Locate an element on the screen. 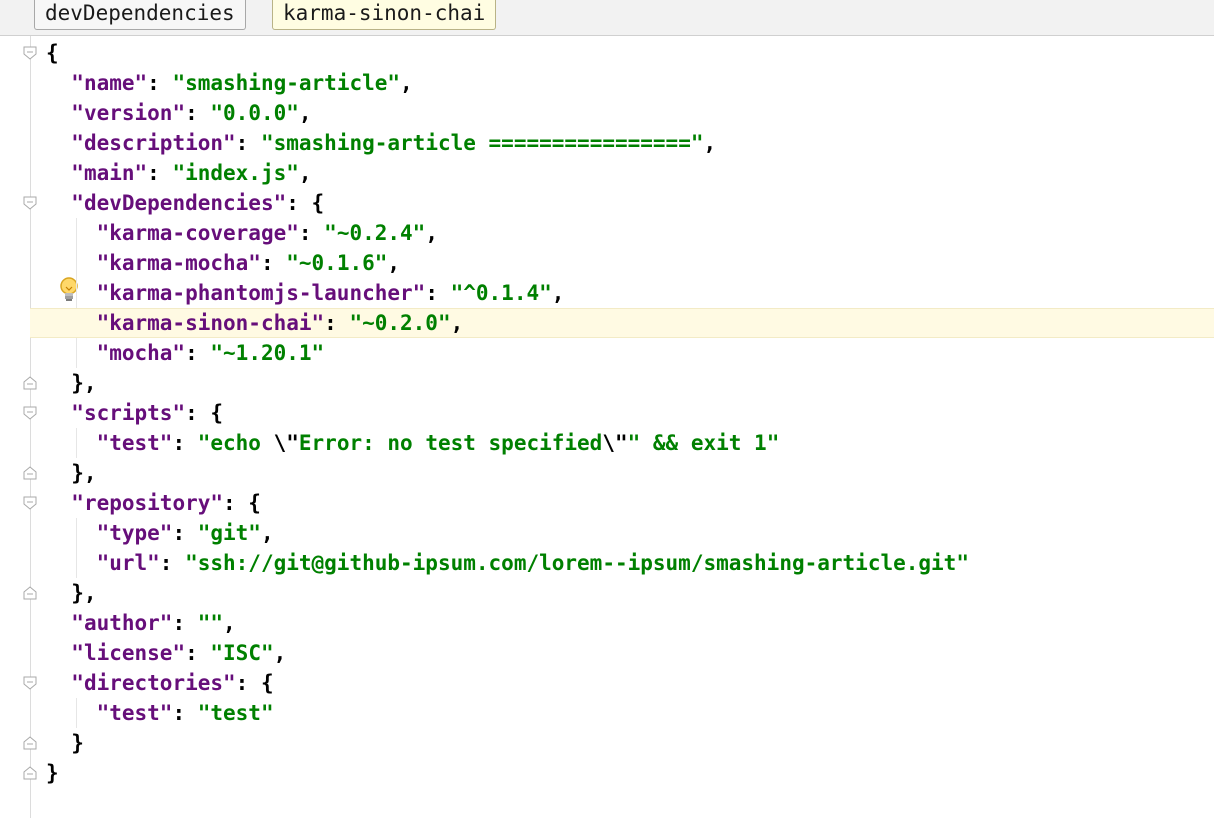  json-key: "url" is located at coordinates (128, 563).